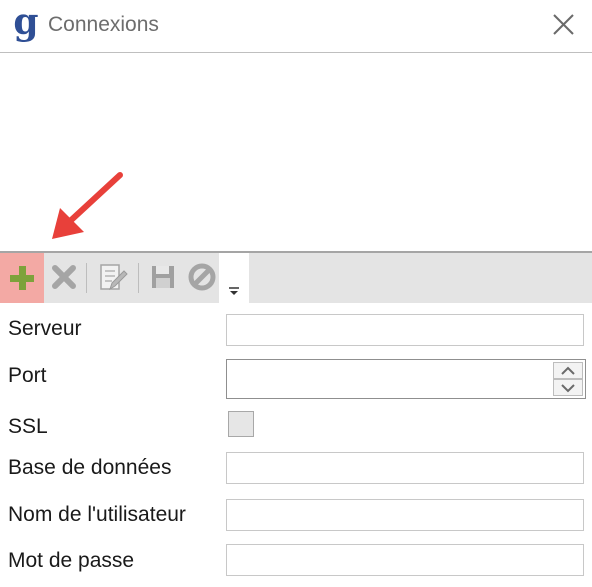  Describe the element at coordinates (406, 379) in the screenshot. I see `port-stepper` at that location.